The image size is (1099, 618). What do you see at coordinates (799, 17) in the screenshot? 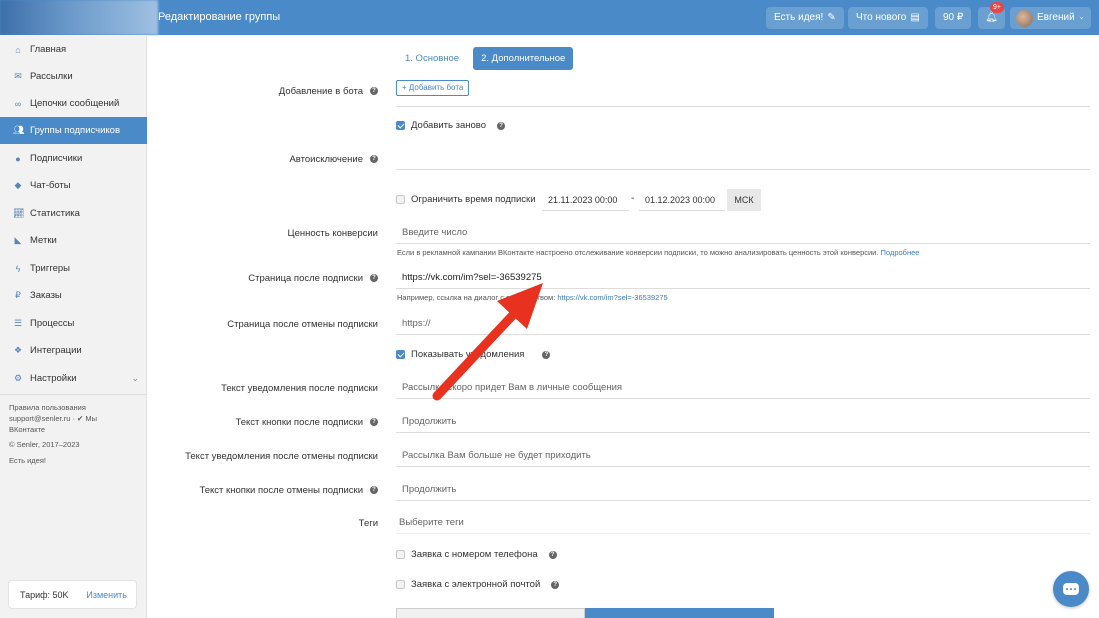
I see `idea-label: Есть идея!` at bounding box center [799, 17].